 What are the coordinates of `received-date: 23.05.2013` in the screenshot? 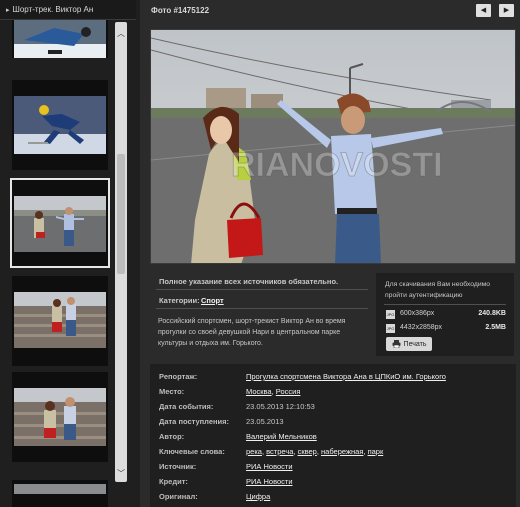 It's located at (265, 421).